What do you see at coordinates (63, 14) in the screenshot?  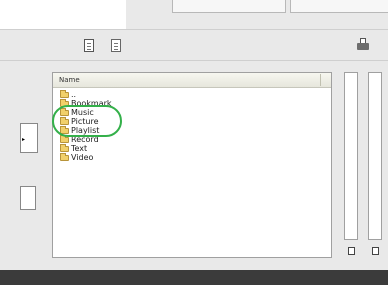 I see `top-left-panel` at bounding box center [63, 14].